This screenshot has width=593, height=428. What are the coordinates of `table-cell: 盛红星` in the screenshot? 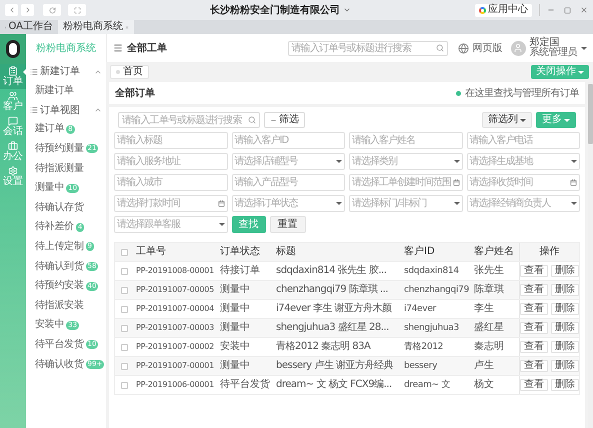 It's located at (489, 327).